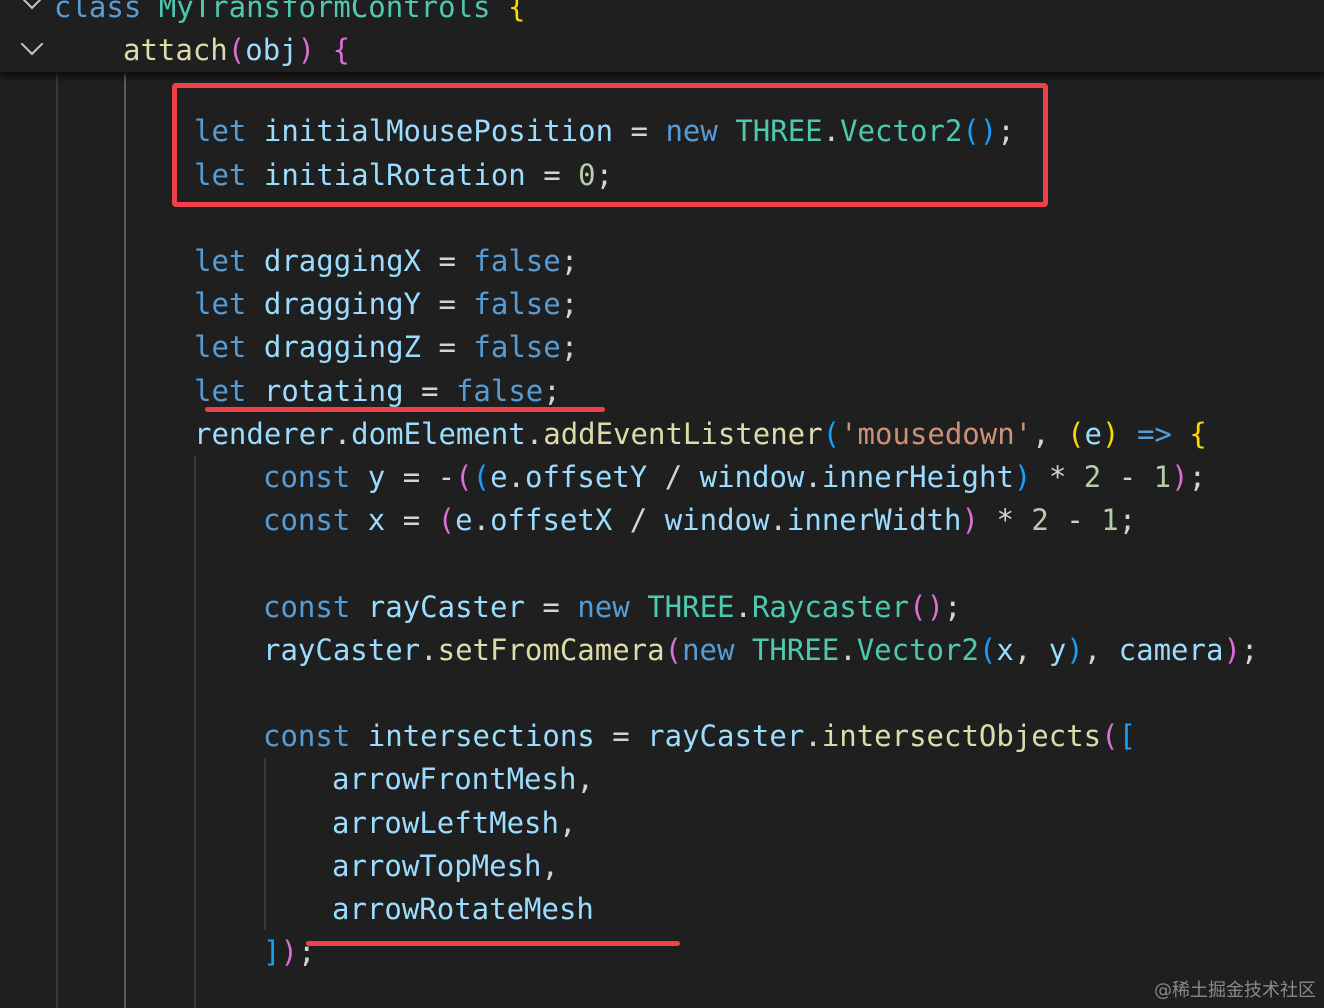 The height and width of the screenshot is (1008, 1324). What do you see at coordinates (342, 261) in the screenshot?
I see `identifier: draggingX` at bounding box center [342, 261].